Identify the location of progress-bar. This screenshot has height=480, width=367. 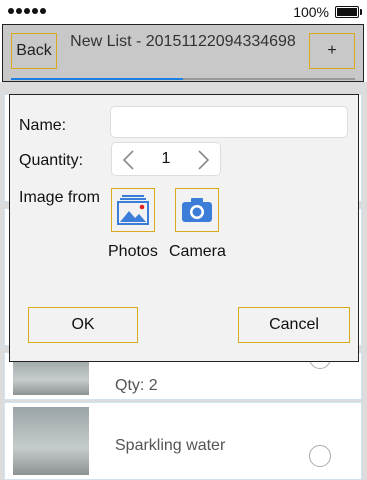
(183, 79).